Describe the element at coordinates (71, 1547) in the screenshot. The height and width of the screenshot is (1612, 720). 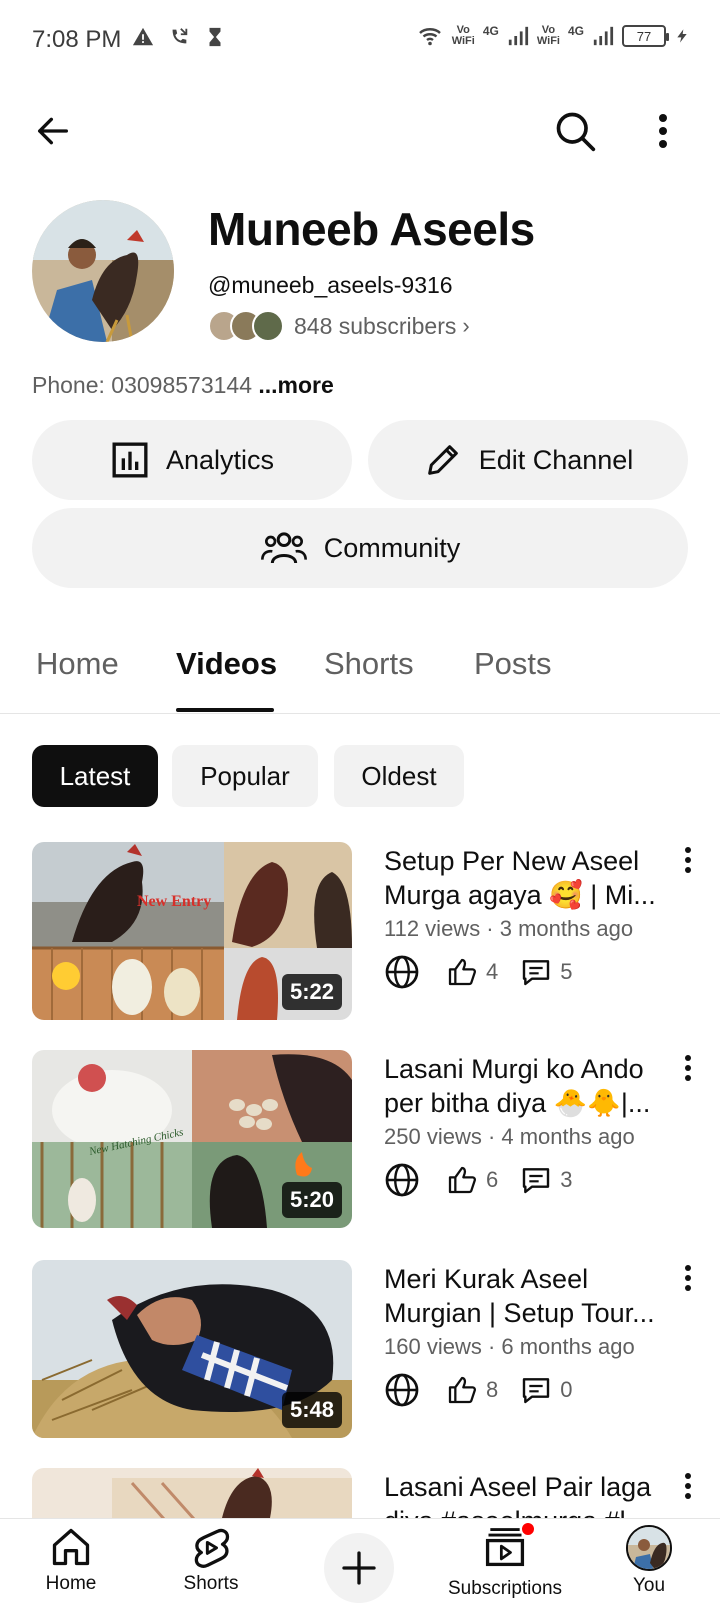
I see `home-icon` at that location.